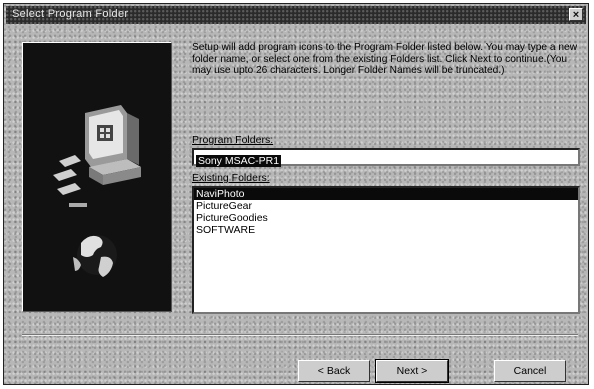 This screenshot has height=389, width=594. What do you see at coordinates (386, 194) in the screenshot?
I see `folder-list-item: NaviPhoto` at bounding box center [386, 194].